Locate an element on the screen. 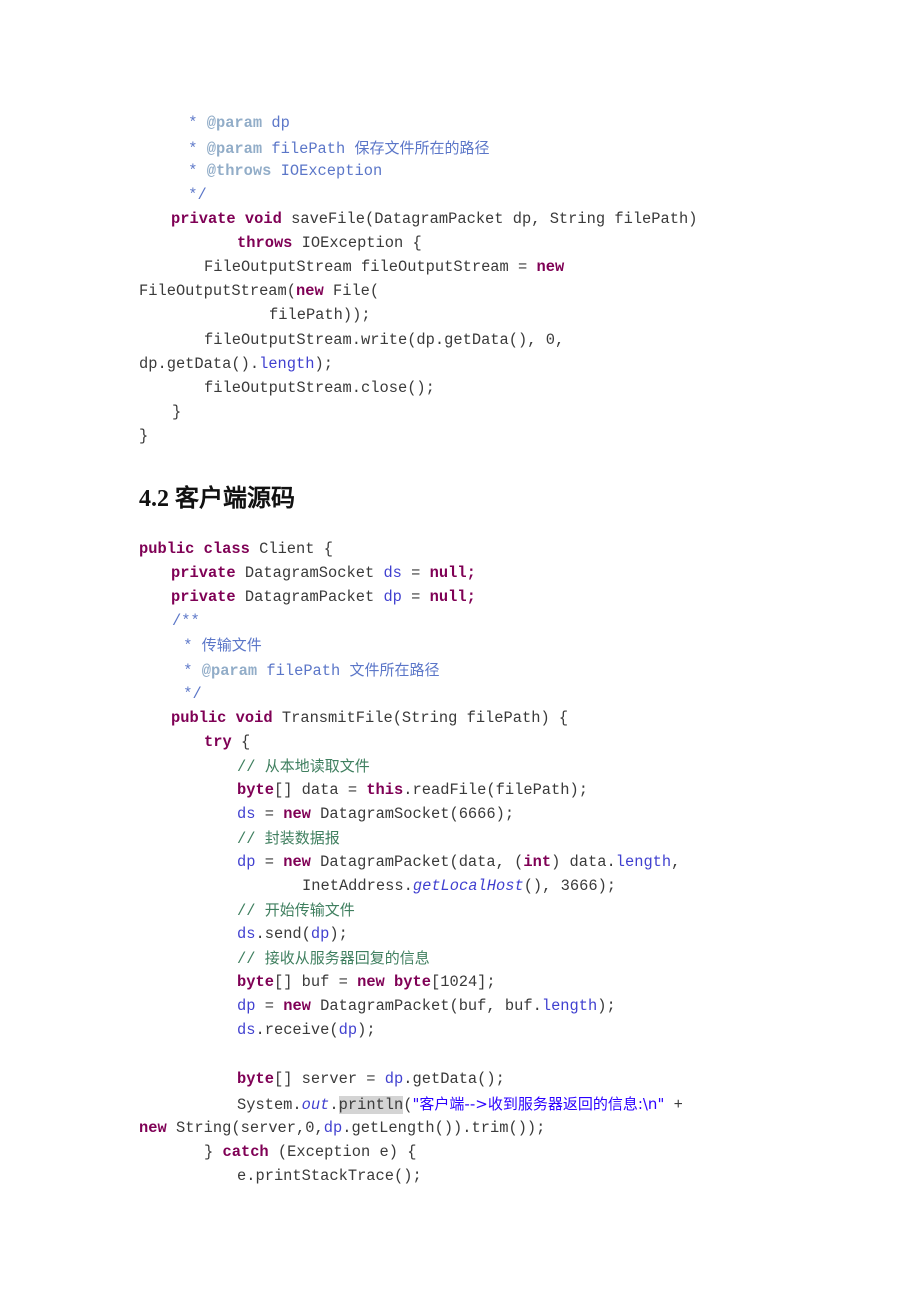  code-line-javadoc: * @param filePath 文件所在路径 is located at coordinates (307, 670).